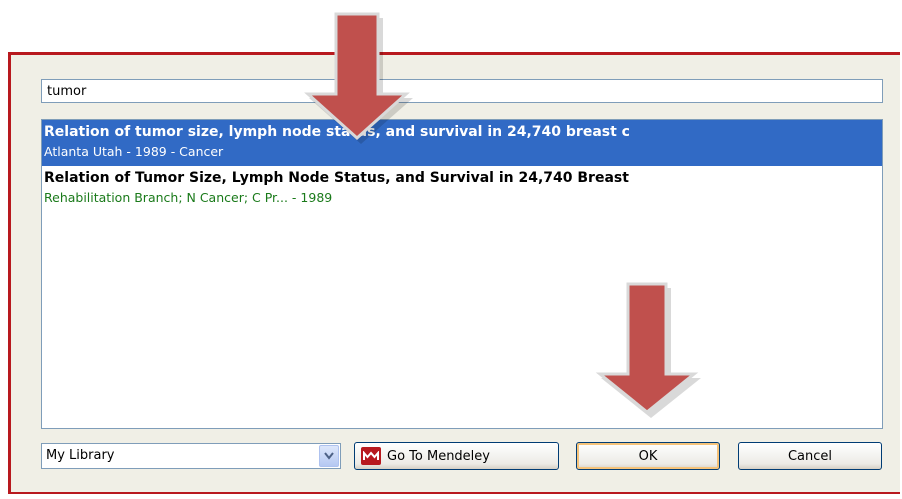 This screenshot has height=499, width=902. I want to click on cancel-label: Cancel, so click(810, 456).